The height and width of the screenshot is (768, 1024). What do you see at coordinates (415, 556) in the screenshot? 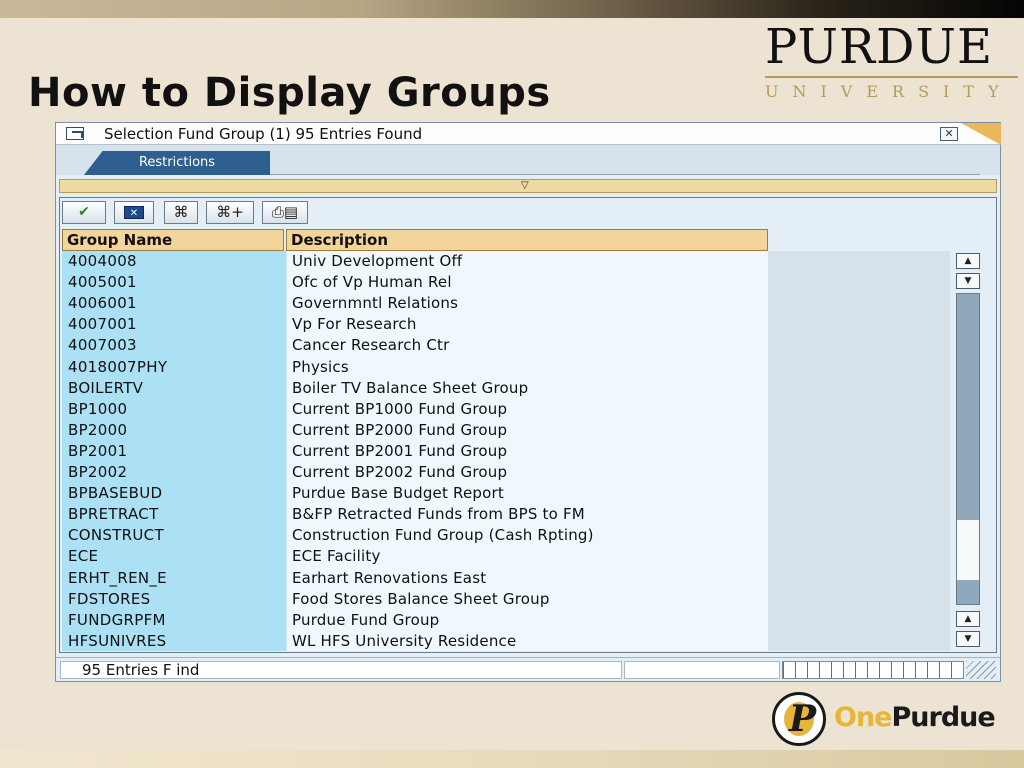
I see `table-row: ECE ECE Facility` at bounding box center [415, 556].